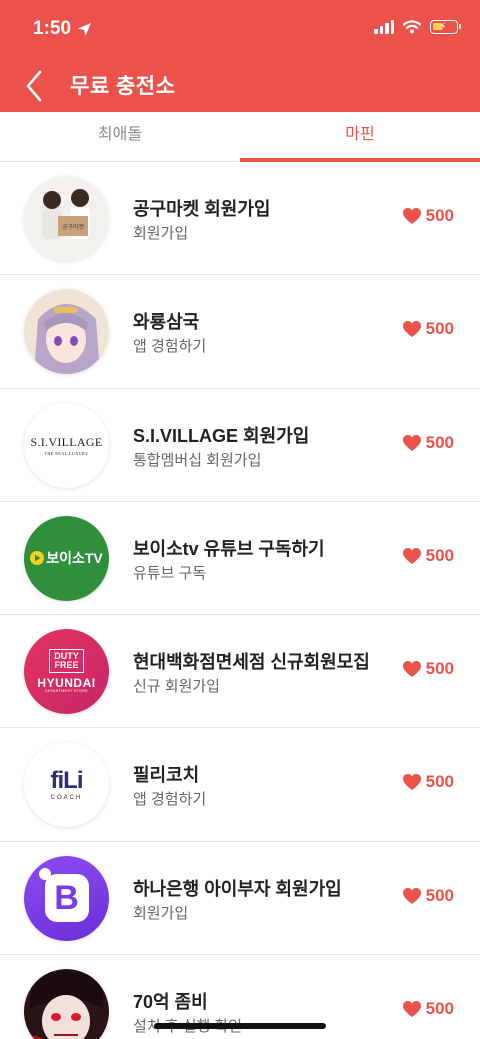 The height and width of the screenshot is (1039, 480). Describe the element at coordinates (66, 691) in the screenshot. I see `logo-text-department: DEPARTMENT STORE` at that location.